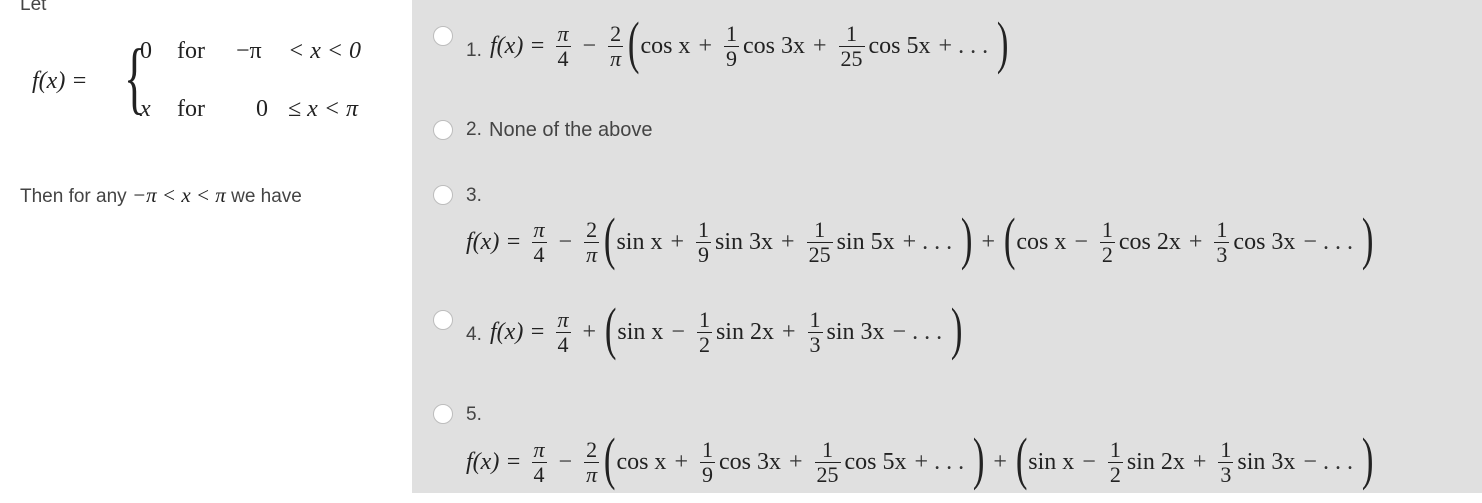  I want to click on term: cos 5x, so click(875, 461).